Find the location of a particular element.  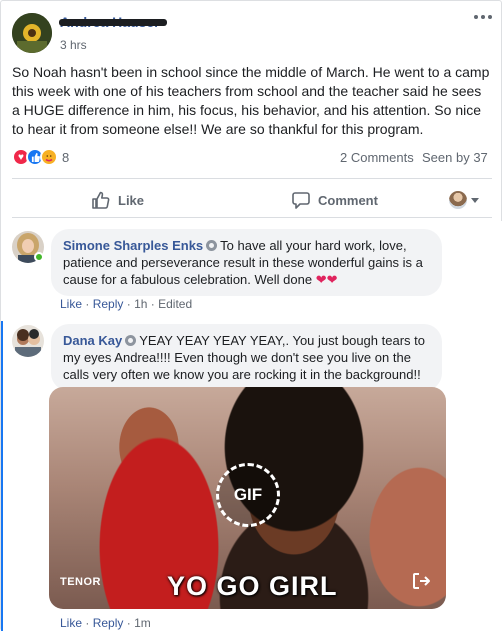

reactions-summary: ♥ 8 is located at coordinates (40, 157).